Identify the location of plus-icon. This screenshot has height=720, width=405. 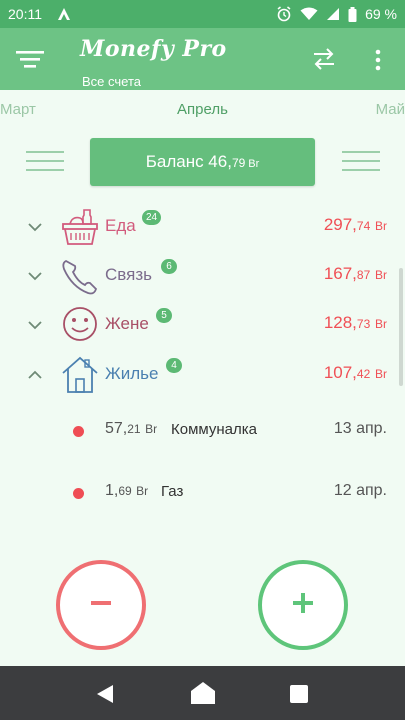
(303, 605).